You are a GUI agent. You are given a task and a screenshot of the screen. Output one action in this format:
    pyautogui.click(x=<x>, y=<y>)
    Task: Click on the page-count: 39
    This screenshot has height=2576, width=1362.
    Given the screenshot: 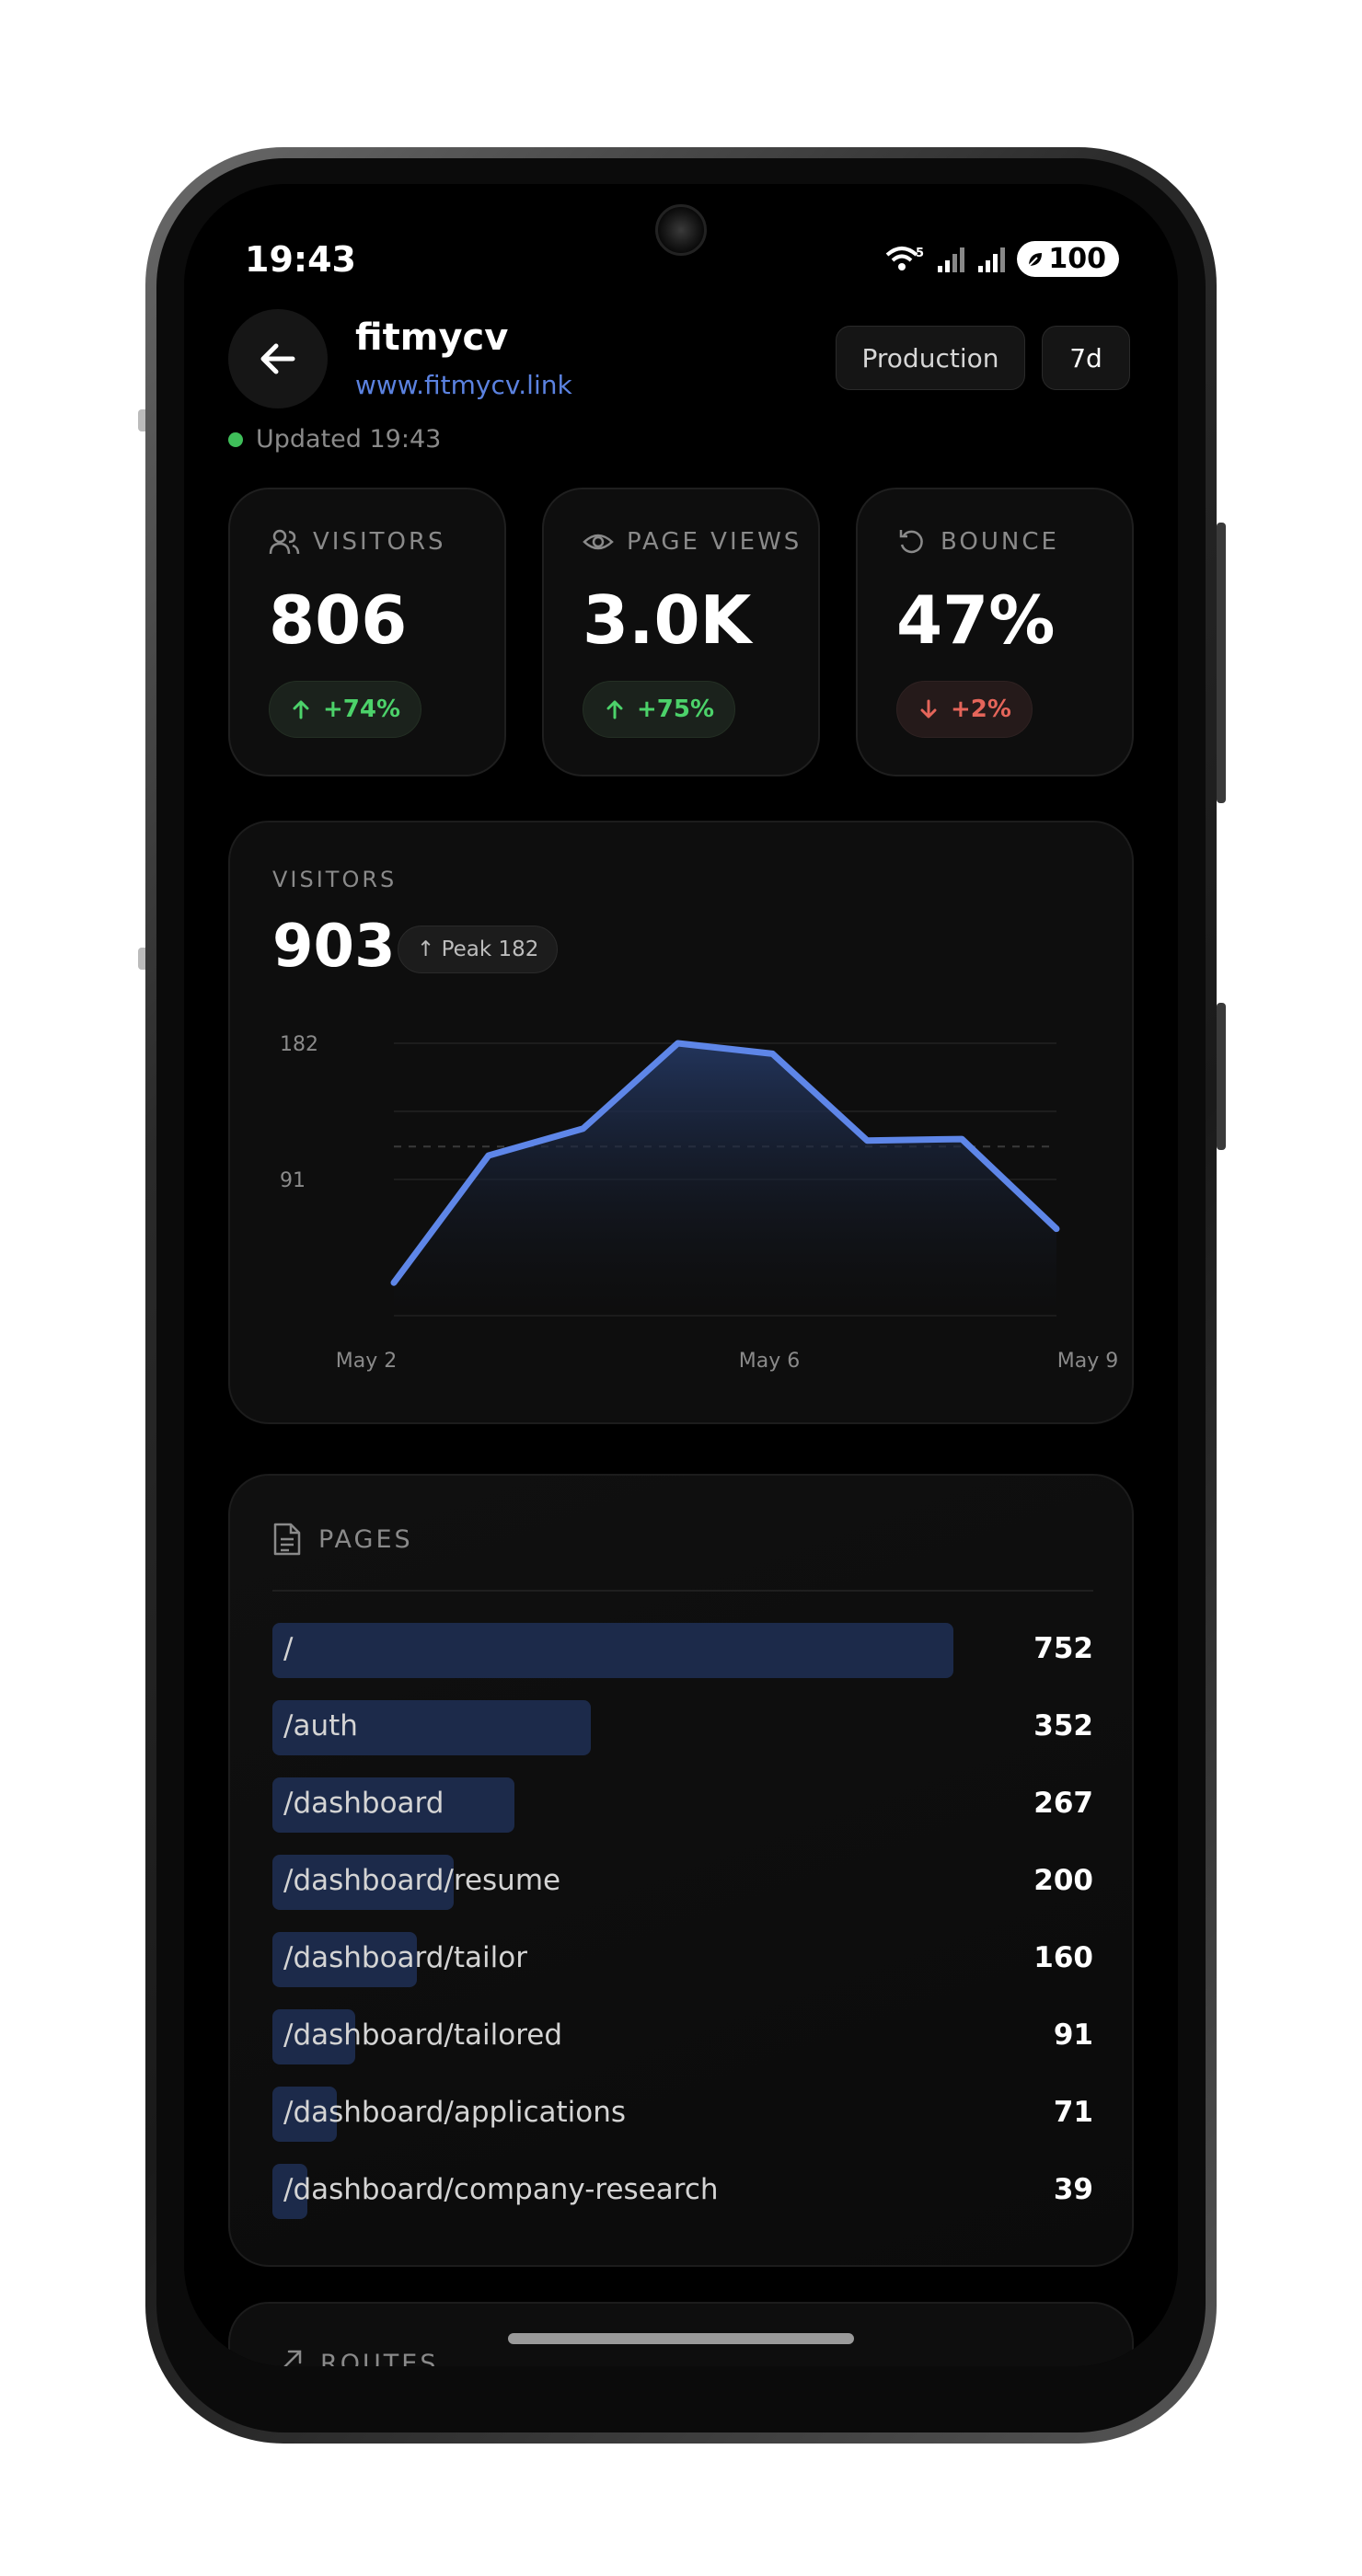 What is the action you would take?
    pyautogui.click(x=1073, y=2189)
    